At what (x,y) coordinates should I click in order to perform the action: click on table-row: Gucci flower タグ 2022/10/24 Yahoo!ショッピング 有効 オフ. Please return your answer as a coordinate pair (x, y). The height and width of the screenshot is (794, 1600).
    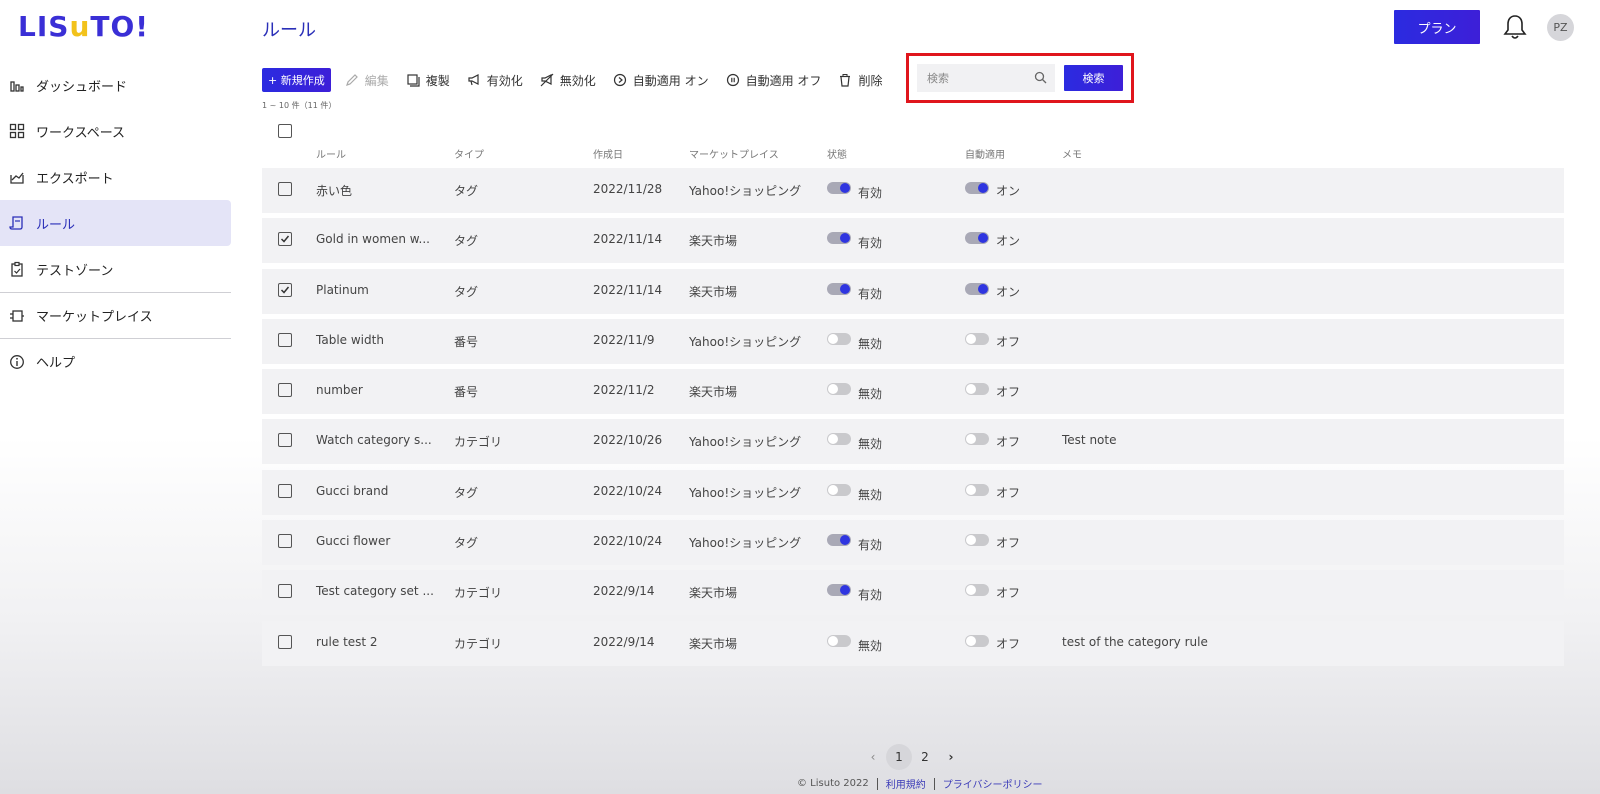
    Looking at the image, I should click on (913, 543).